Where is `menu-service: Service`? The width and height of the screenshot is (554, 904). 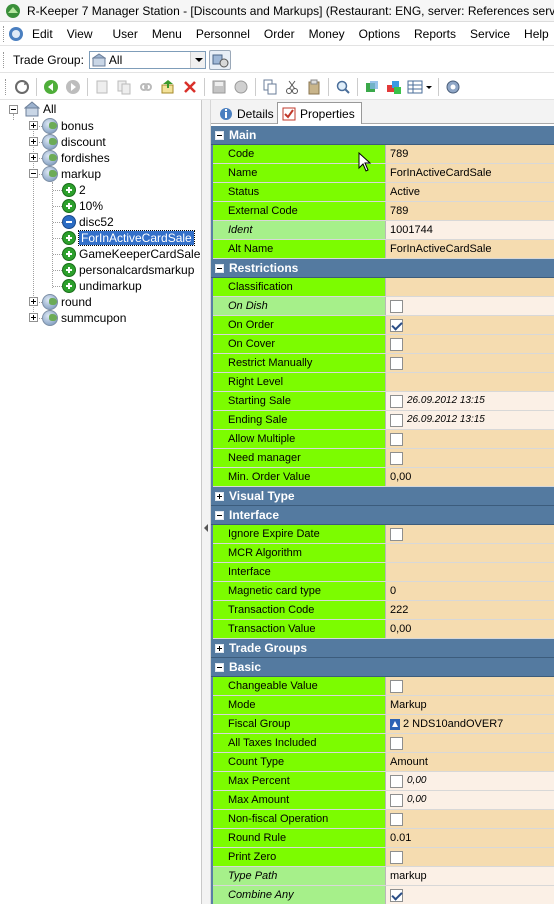 menu-service: Service is located at coordinates (490, 34).